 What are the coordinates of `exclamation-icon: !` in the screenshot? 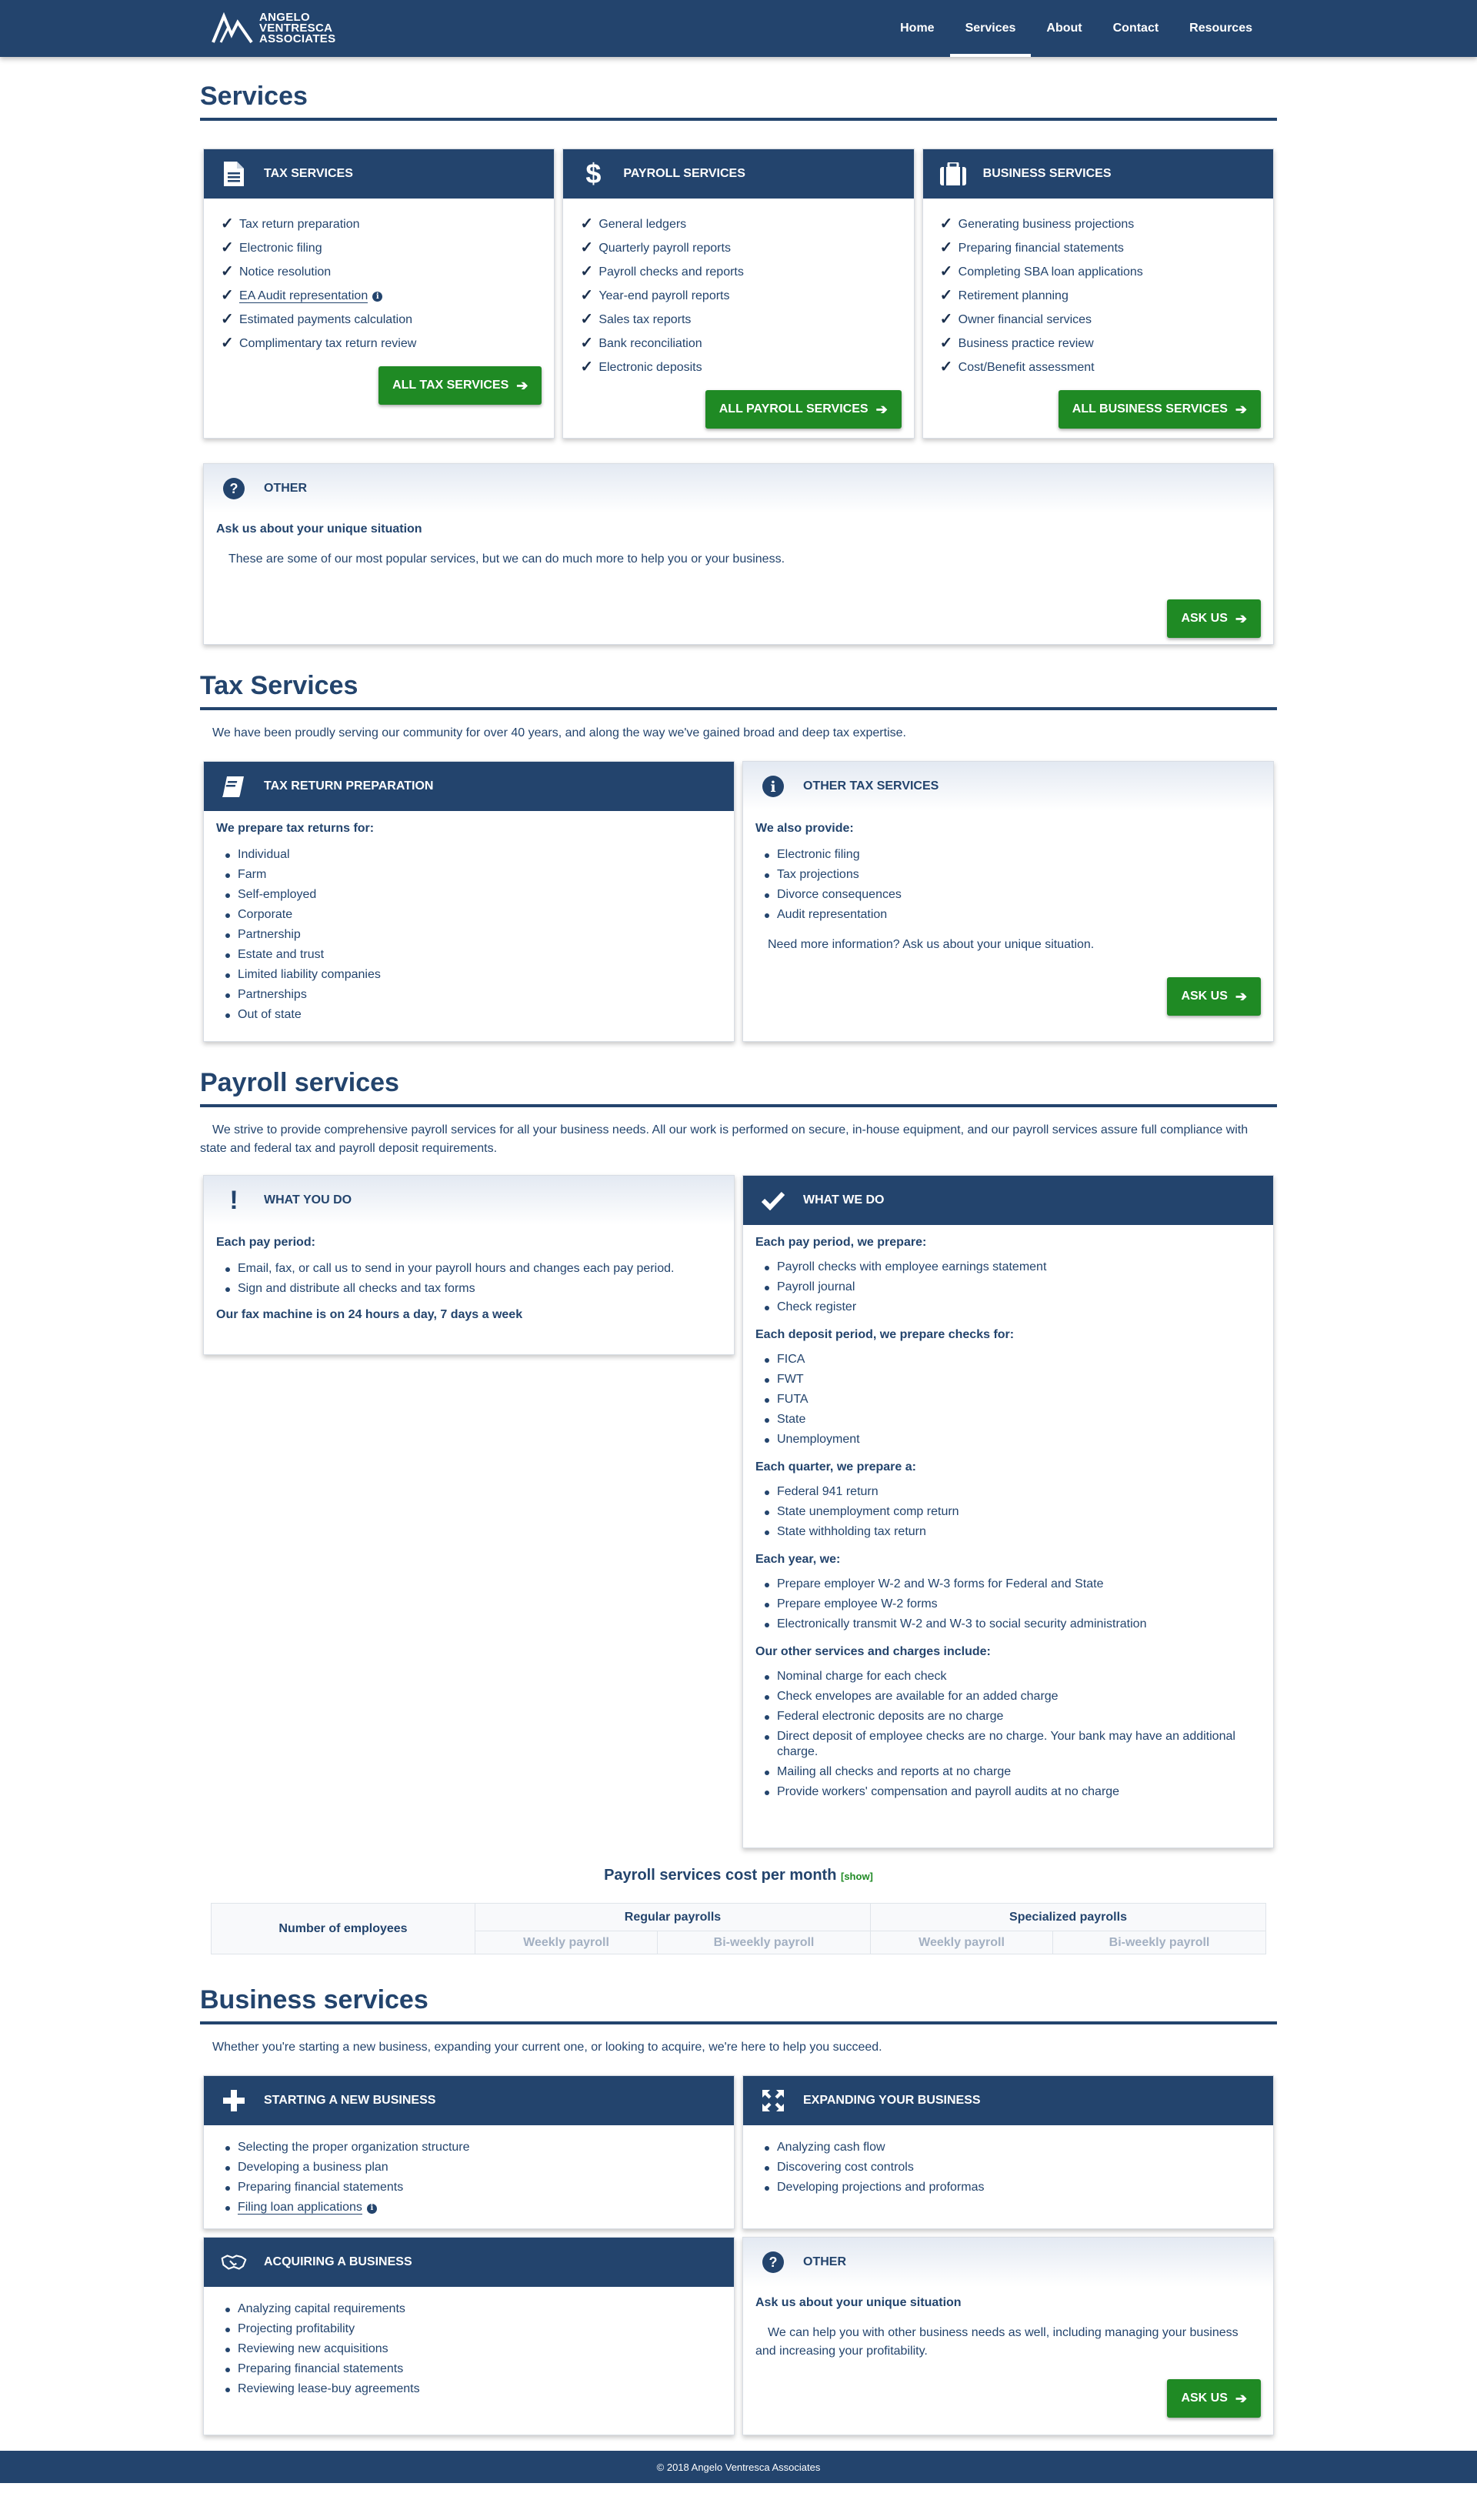 It's located at (233, 1200).